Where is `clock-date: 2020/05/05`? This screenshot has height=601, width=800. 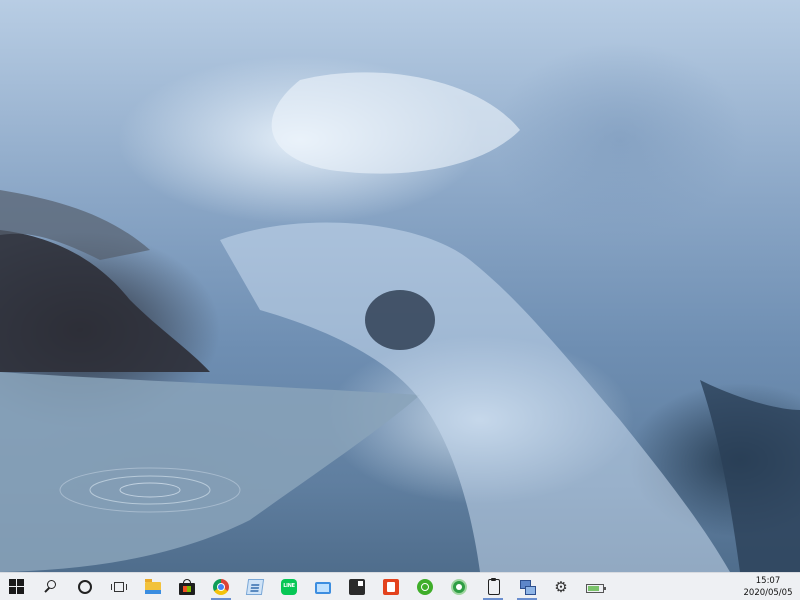 clock-date: 2020/05/05 is located at coordinates (768, 593).